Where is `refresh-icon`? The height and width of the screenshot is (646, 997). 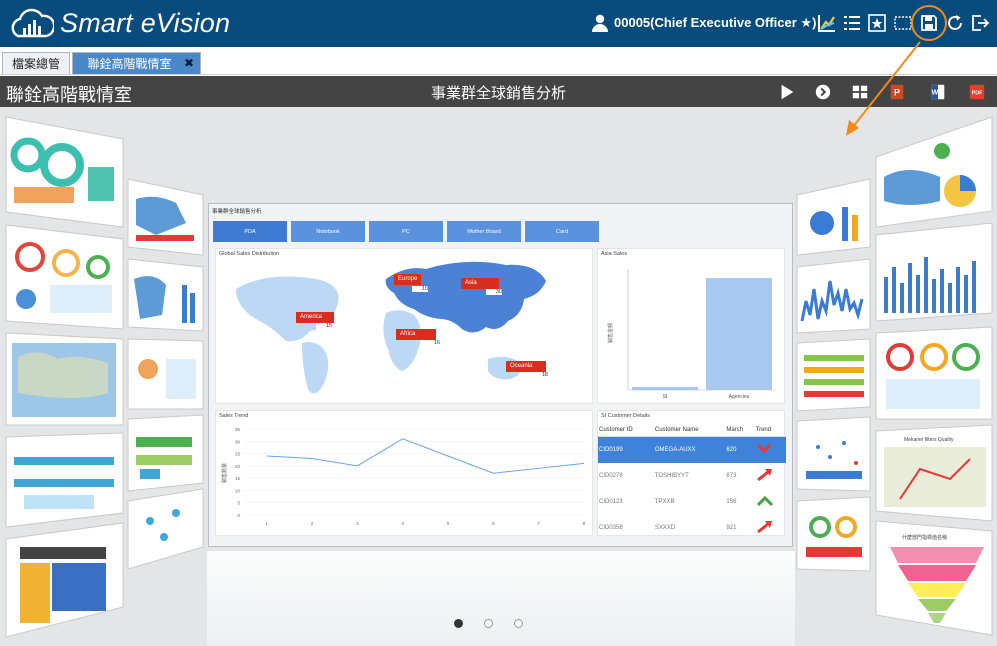 refresh-icon is located at coordinates (955, 22).